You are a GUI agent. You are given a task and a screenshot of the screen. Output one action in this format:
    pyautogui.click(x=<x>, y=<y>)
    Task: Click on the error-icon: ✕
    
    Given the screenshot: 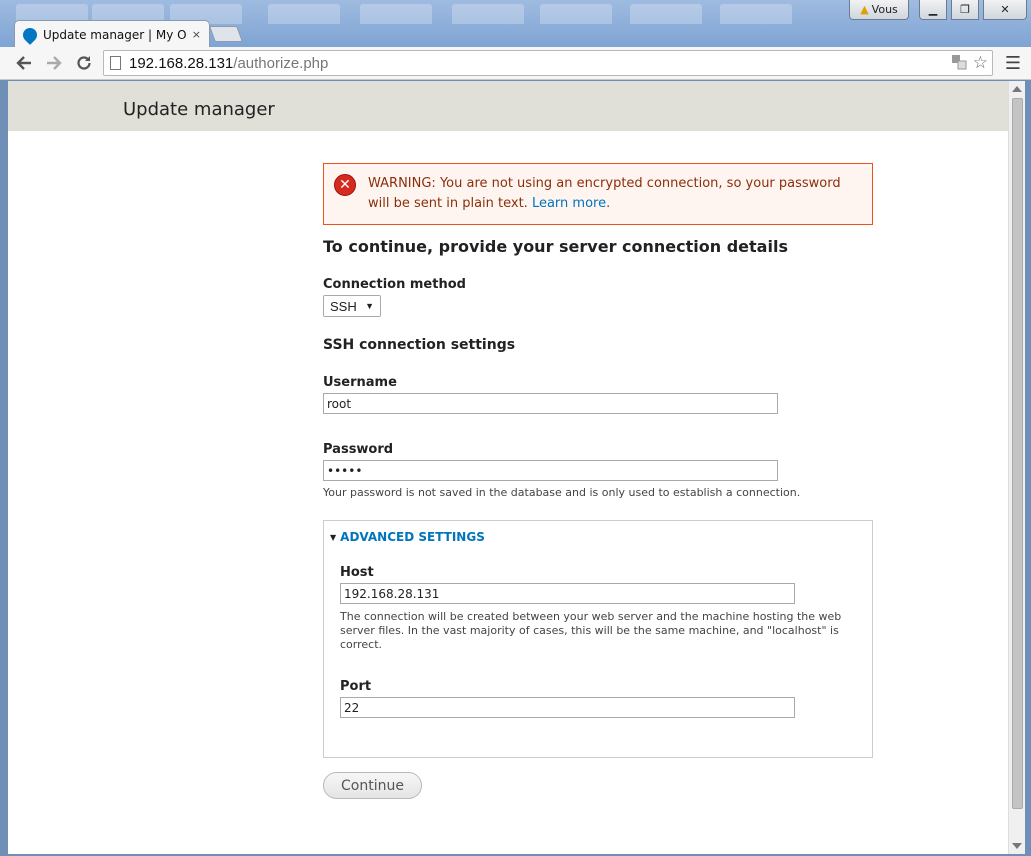 What is the action you would take?
    pyautogui.click(x=345, y=185)
    